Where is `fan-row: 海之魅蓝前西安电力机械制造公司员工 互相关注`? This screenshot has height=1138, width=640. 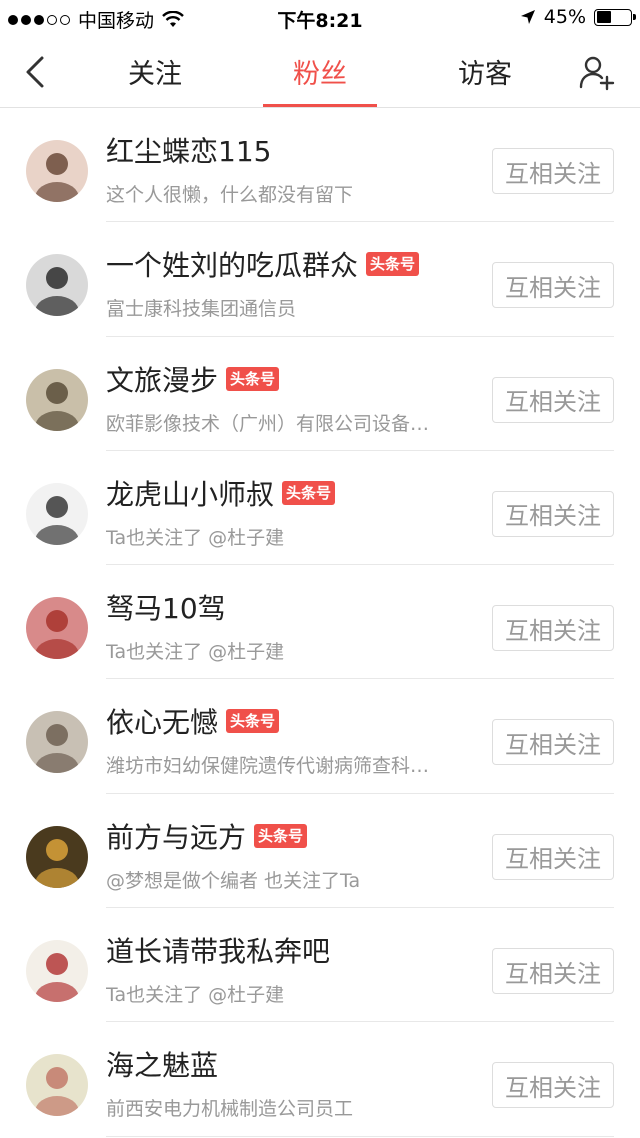
fan-row: 海之魅蓝前西安电力机械制造公司员工 互相关注 is located at coordinates (320, 1079).